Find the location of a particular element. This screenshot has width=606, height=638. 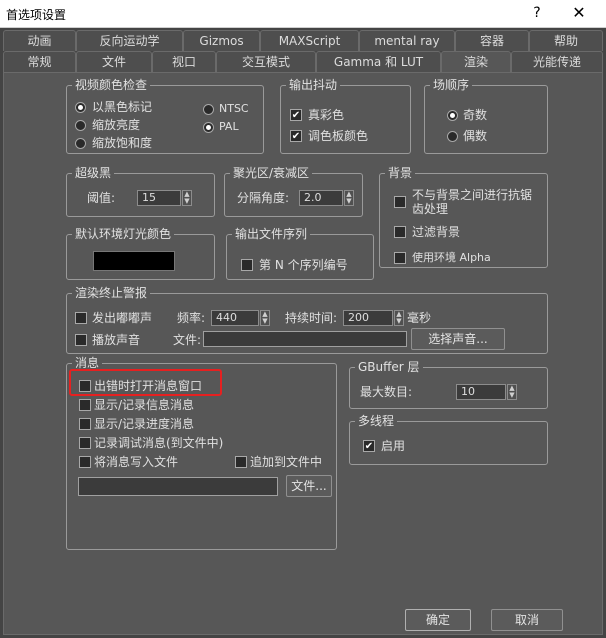

filter-bg-checkbox is located at coordinates (400, 232).